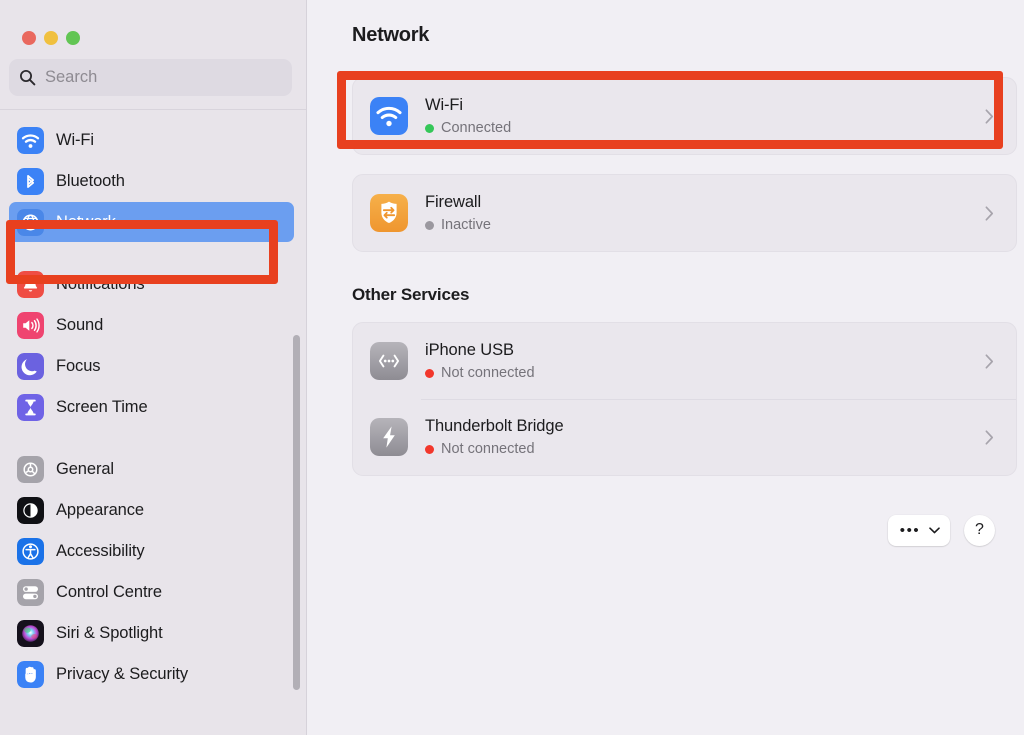 Image resolution: width=1024 pixels, height=735 pixels. I want to click on wifi-card: Wi-Fi Connected, so click(684, 116).